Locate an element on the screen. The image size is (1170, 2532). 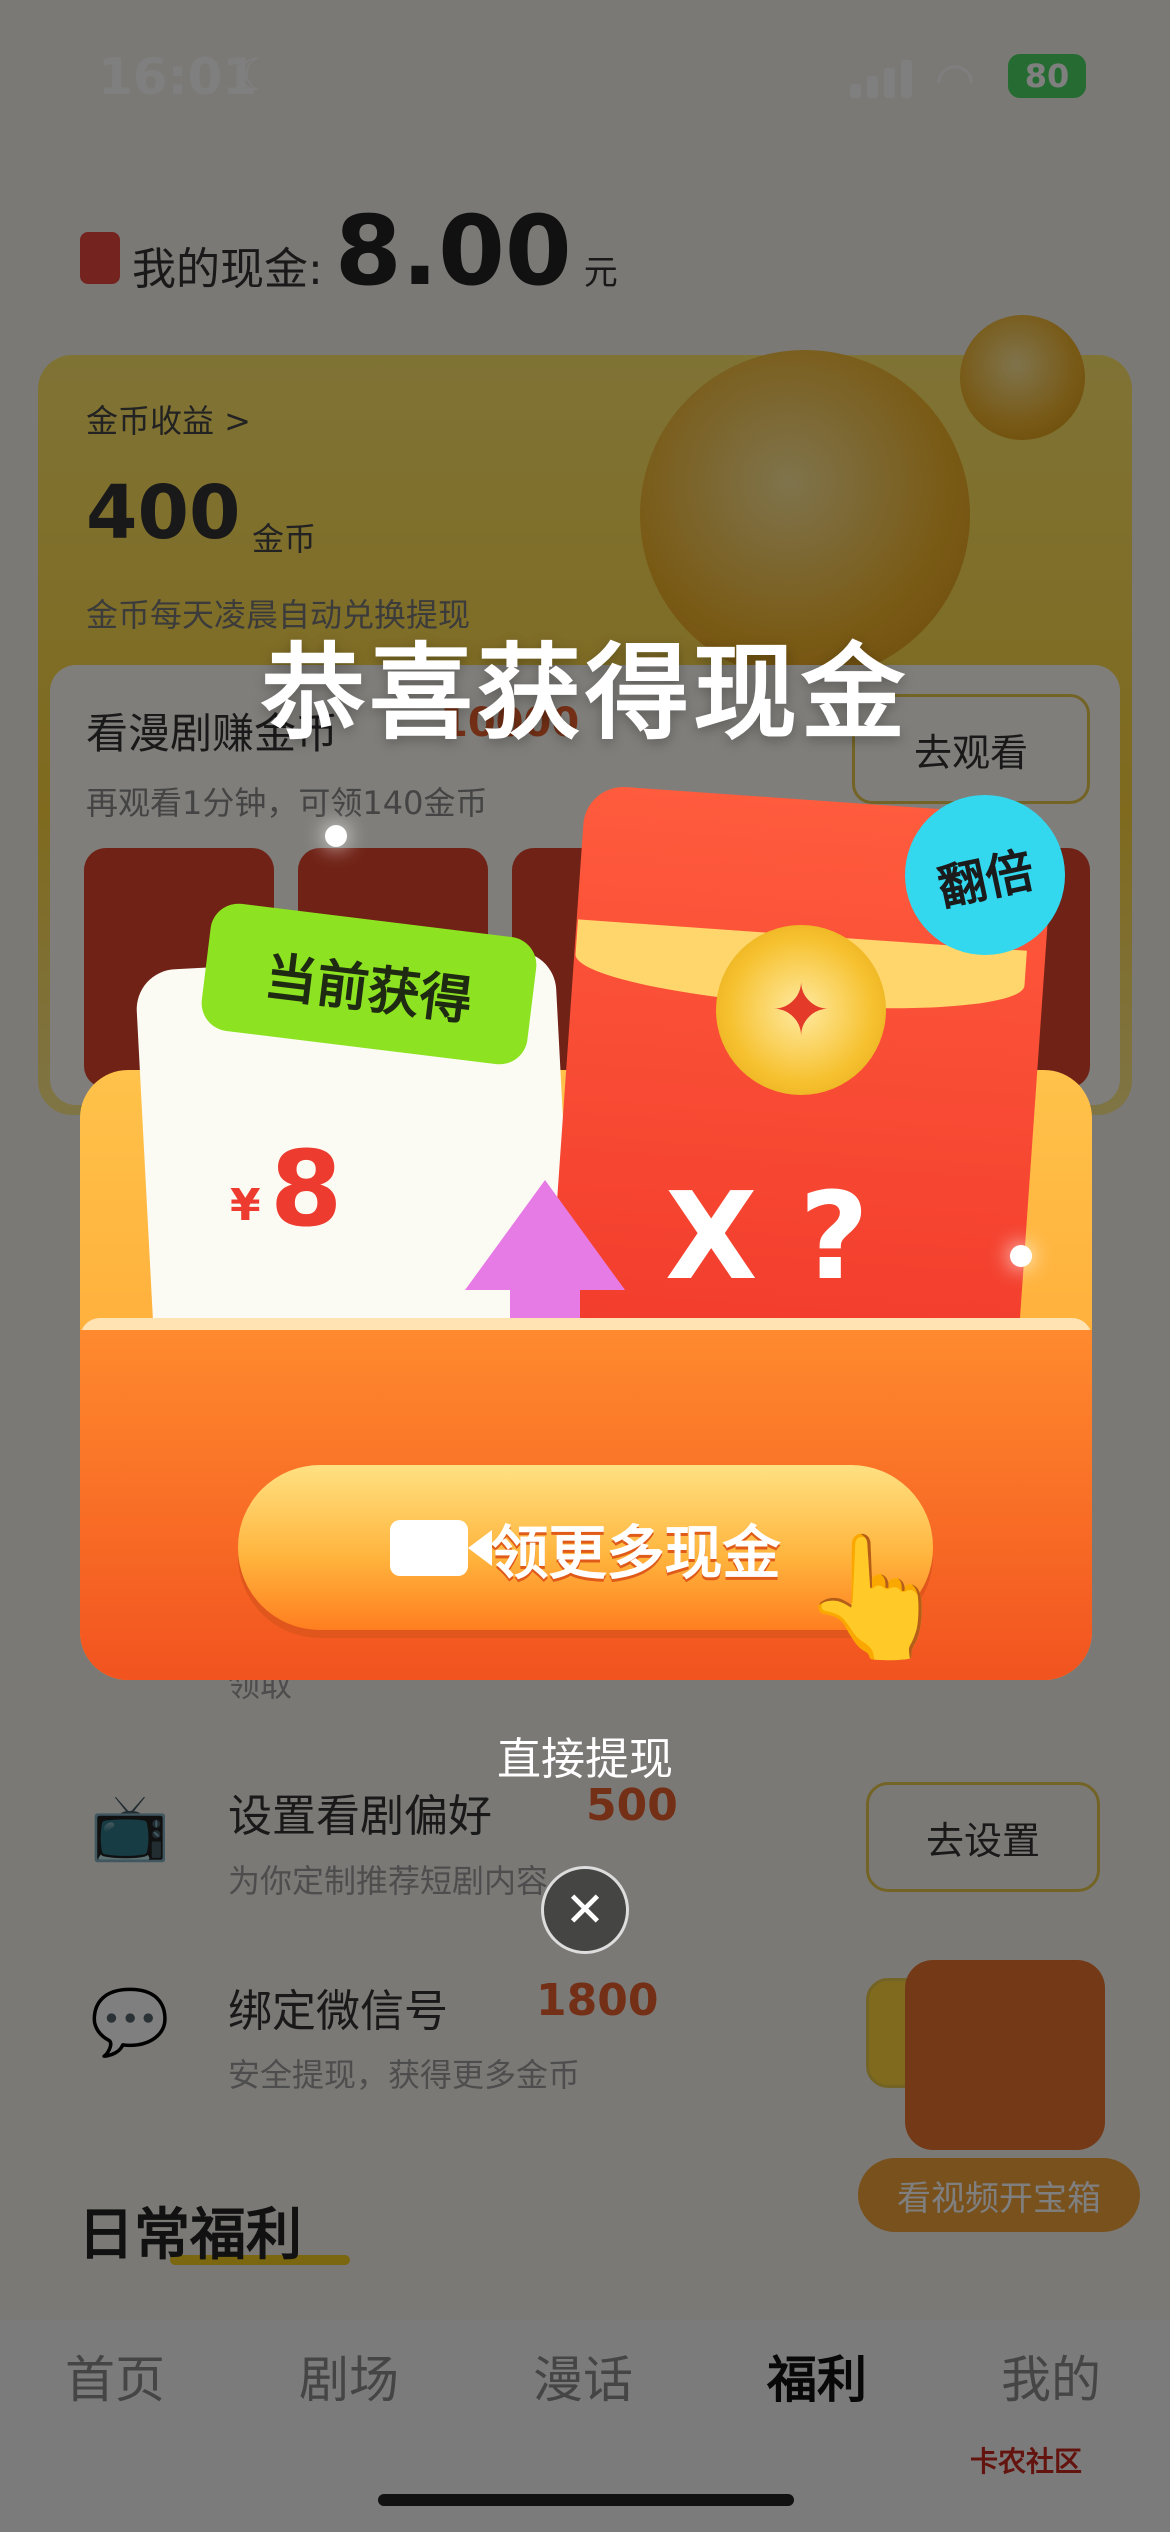
home-indicator is located at coordinates (586, 2500).